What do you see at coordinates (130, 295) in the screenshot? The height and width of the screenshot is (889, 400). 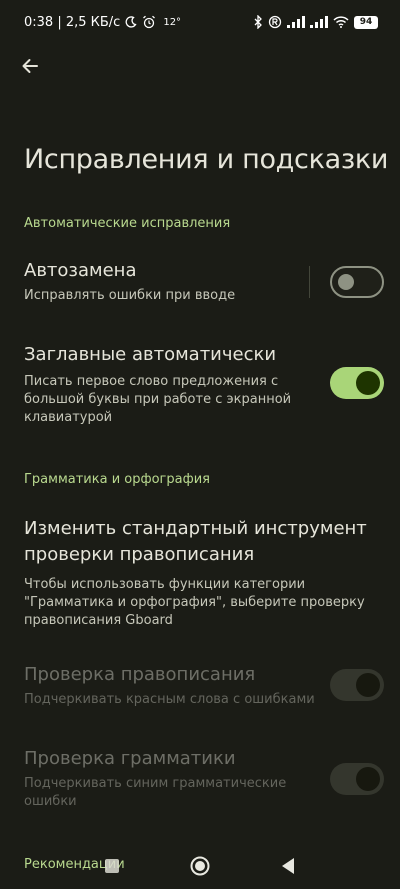 I see `setting-auto-replace-desc: Исправлять ошибки при вводе` at bounding box center [130, 295].